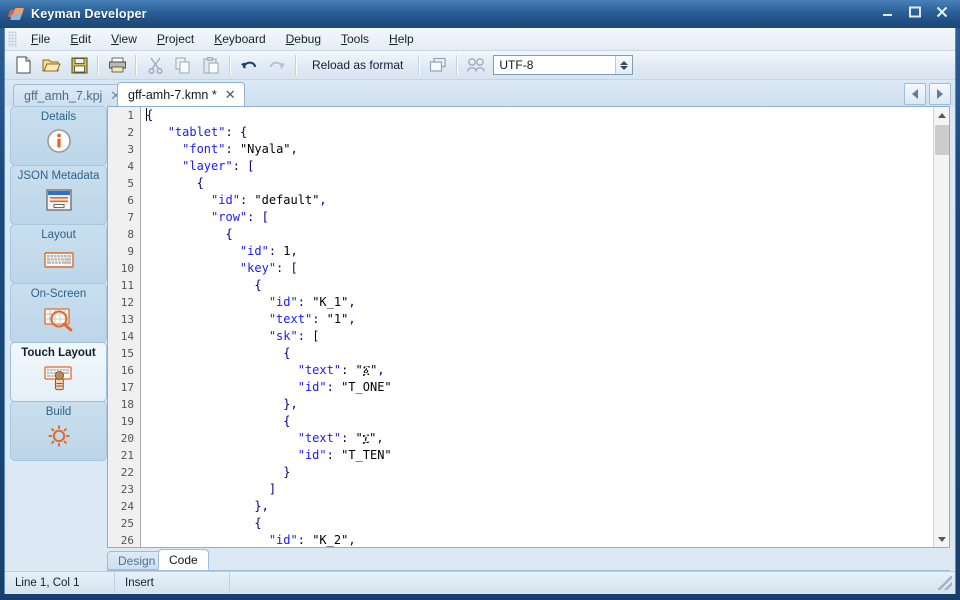 The image size is (960, 600). What do you see at coordinates (294, 336) in the screenshot?
I see `code-line: "sk": [` at bounding box center [294, 336].